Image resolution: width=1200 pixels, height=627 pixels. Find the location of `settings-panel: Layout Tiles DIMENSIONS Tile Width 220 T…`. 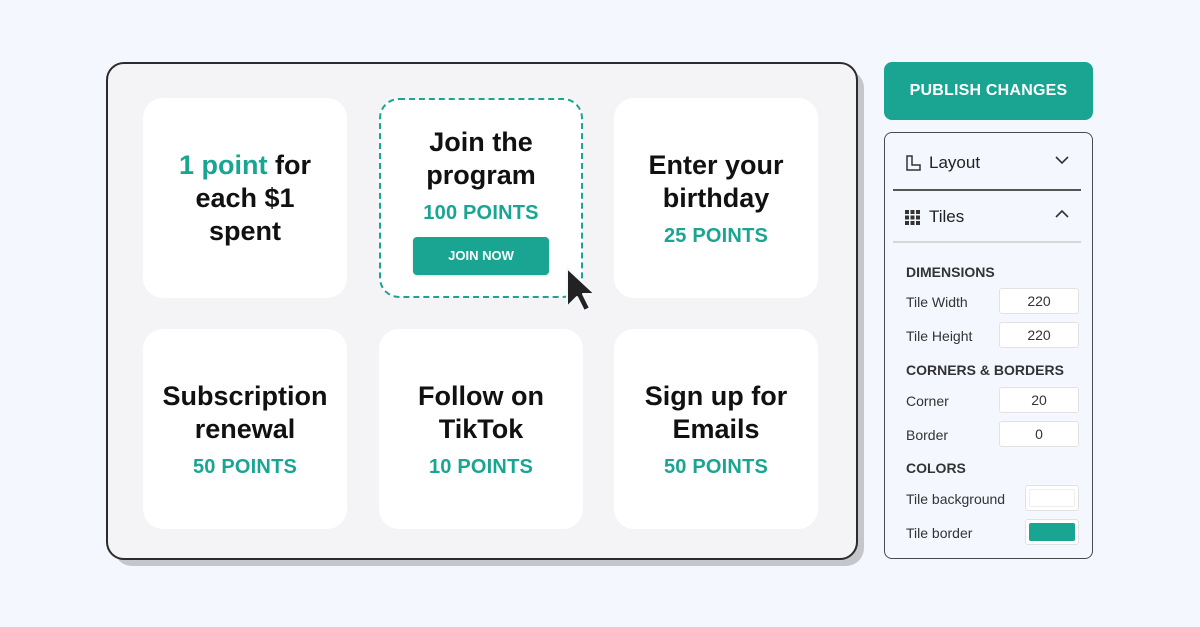

settings-panel: Layout Tiles DIMENSIONS Tile Width 220 T… is located at coordinates (988, 345).